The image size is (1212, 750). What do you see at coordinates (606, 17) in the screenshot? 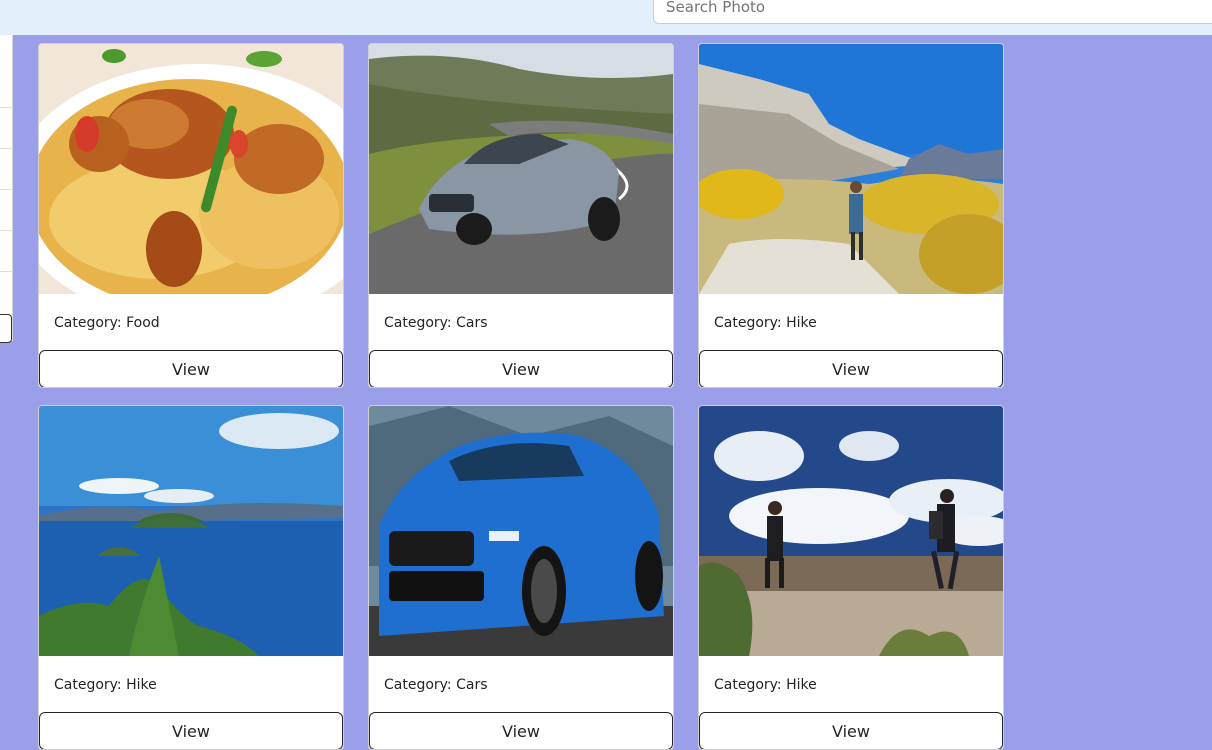
I see `top-header-bar` at bounding box center [606, 17].